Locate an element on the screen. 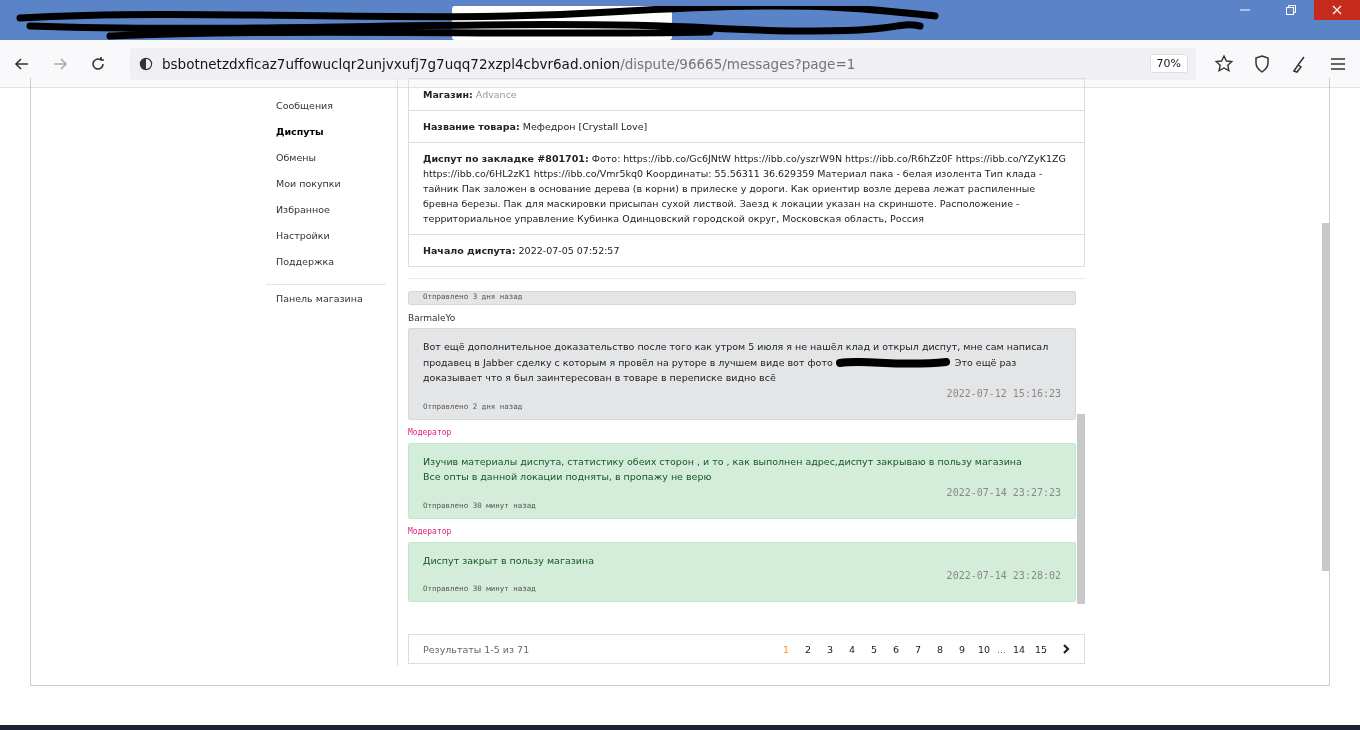  next-page-icon is located at coordinates (1066, 649).